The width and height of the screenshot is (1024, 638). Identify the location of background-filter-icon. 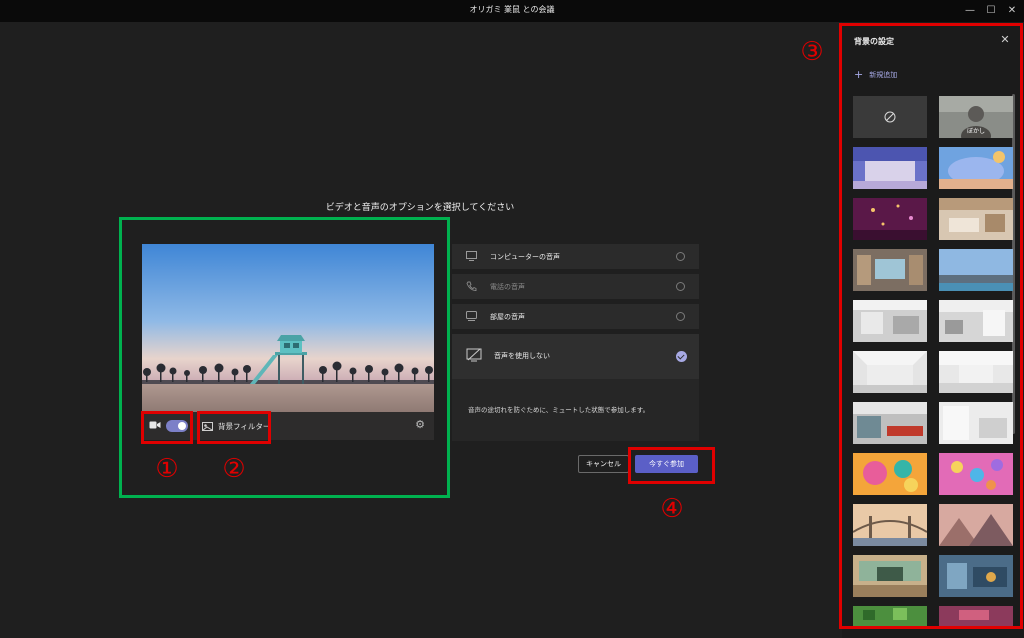
(207, 426).